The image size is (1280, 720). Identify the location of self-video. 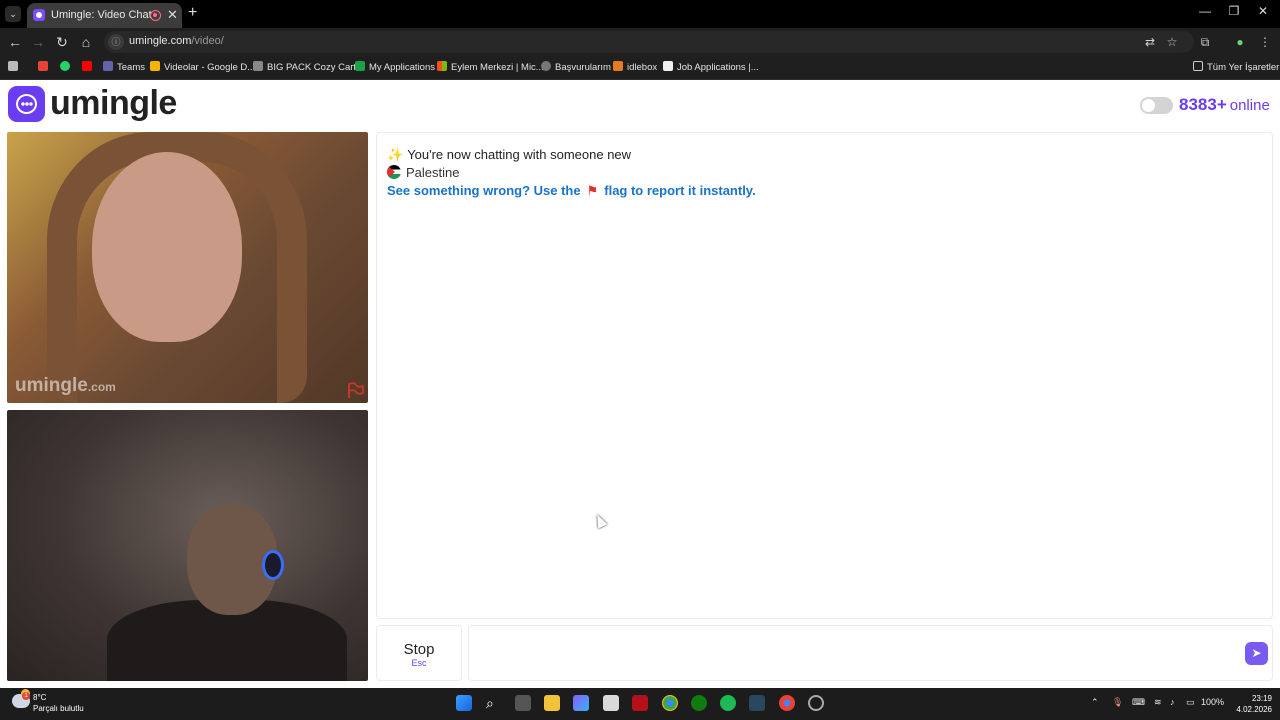
(187, 545).